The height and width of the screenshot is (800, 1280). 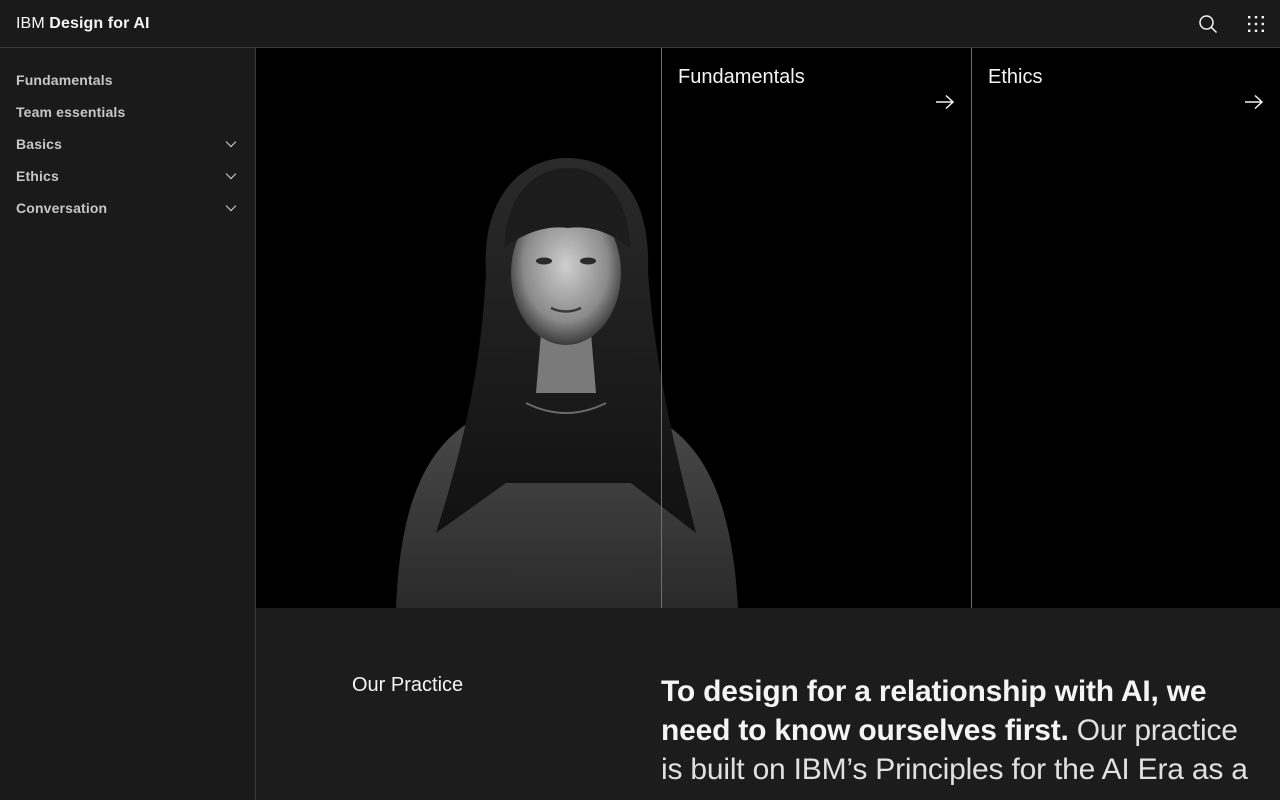 What do you see at coordinates (127, 144) in the screenshot?
I see `sidebar-item-basics: Basics` at bounding box center [127, 144].